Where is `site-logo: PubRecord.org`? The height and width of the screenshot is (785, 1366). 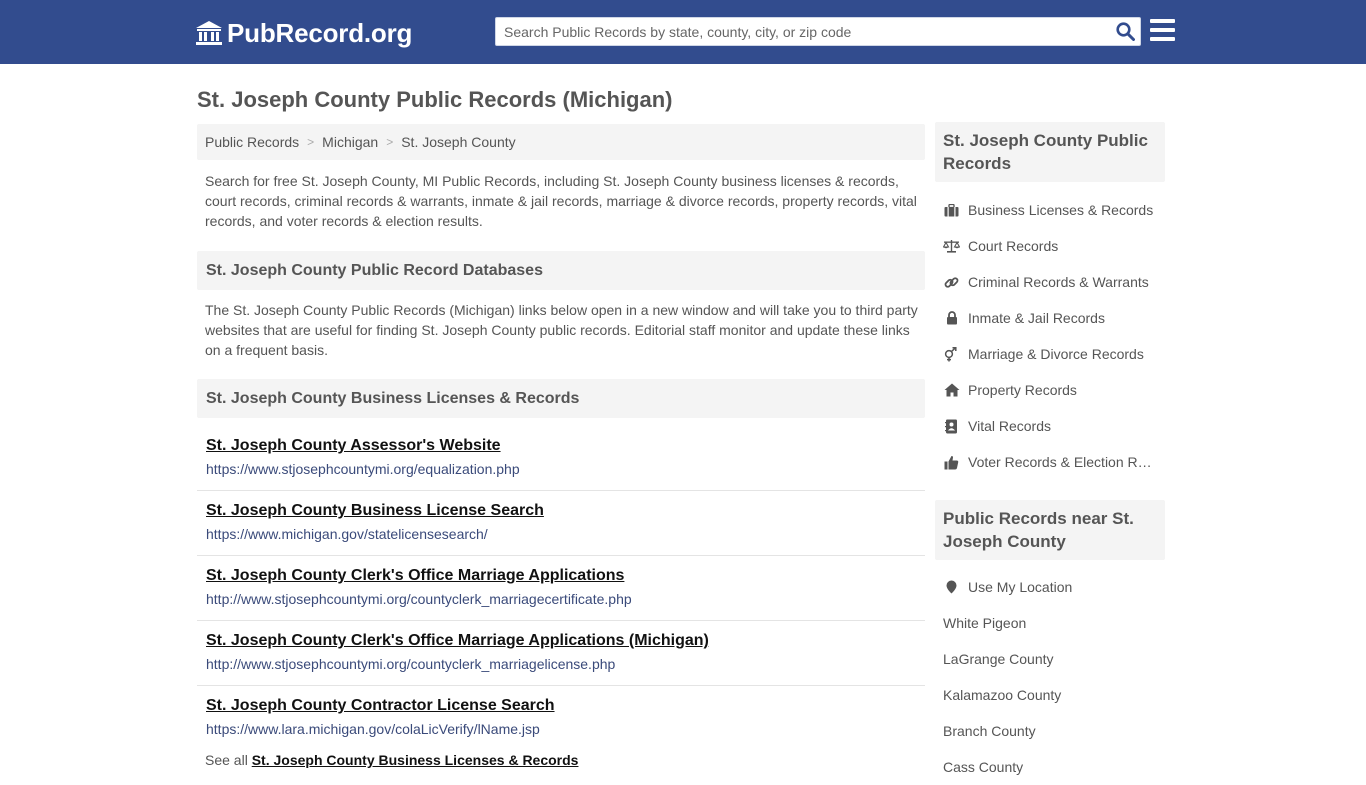 site-logo: PubRecord.org is located at coordinates (303, 33).